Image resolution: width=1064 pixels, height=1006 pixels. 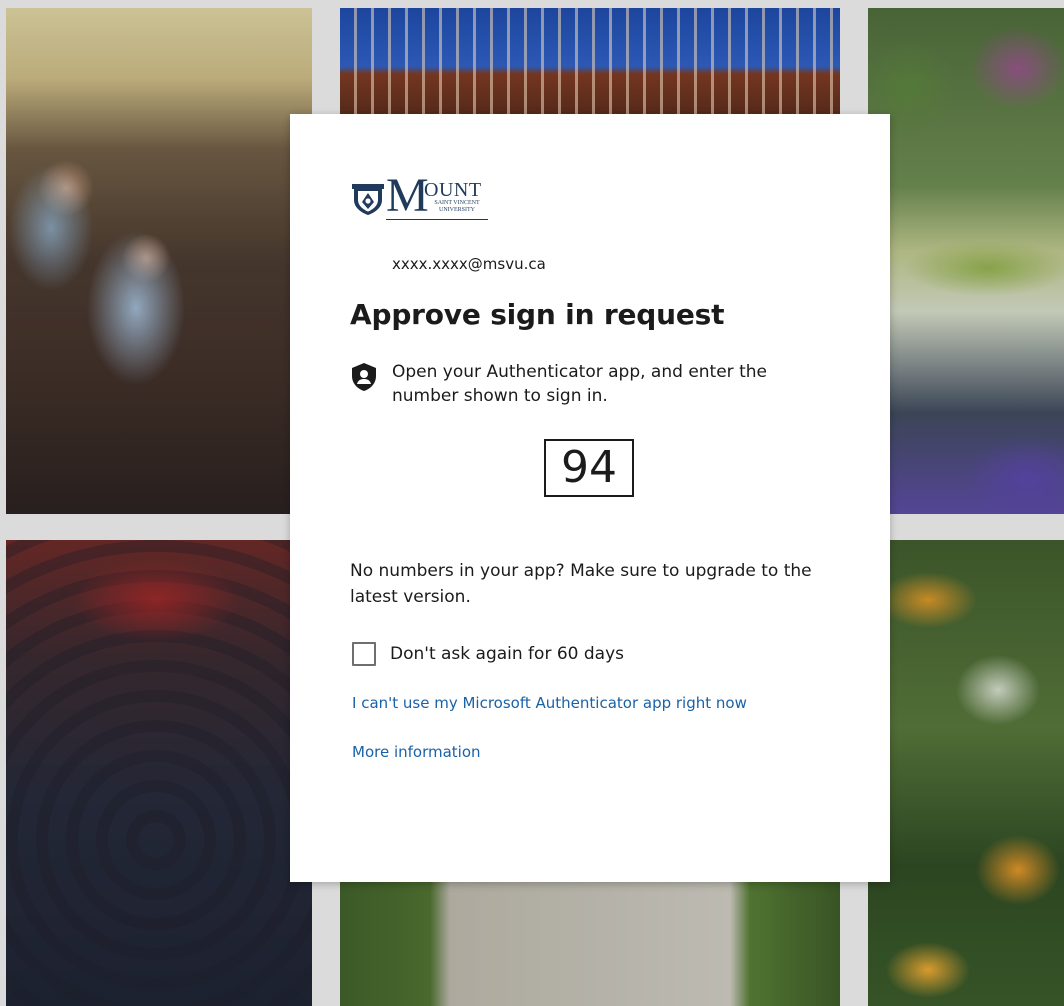 I want to click on university-logo: M OUNT SAINT VINCENT UNIVERSITY, so click(x=423, y=197).